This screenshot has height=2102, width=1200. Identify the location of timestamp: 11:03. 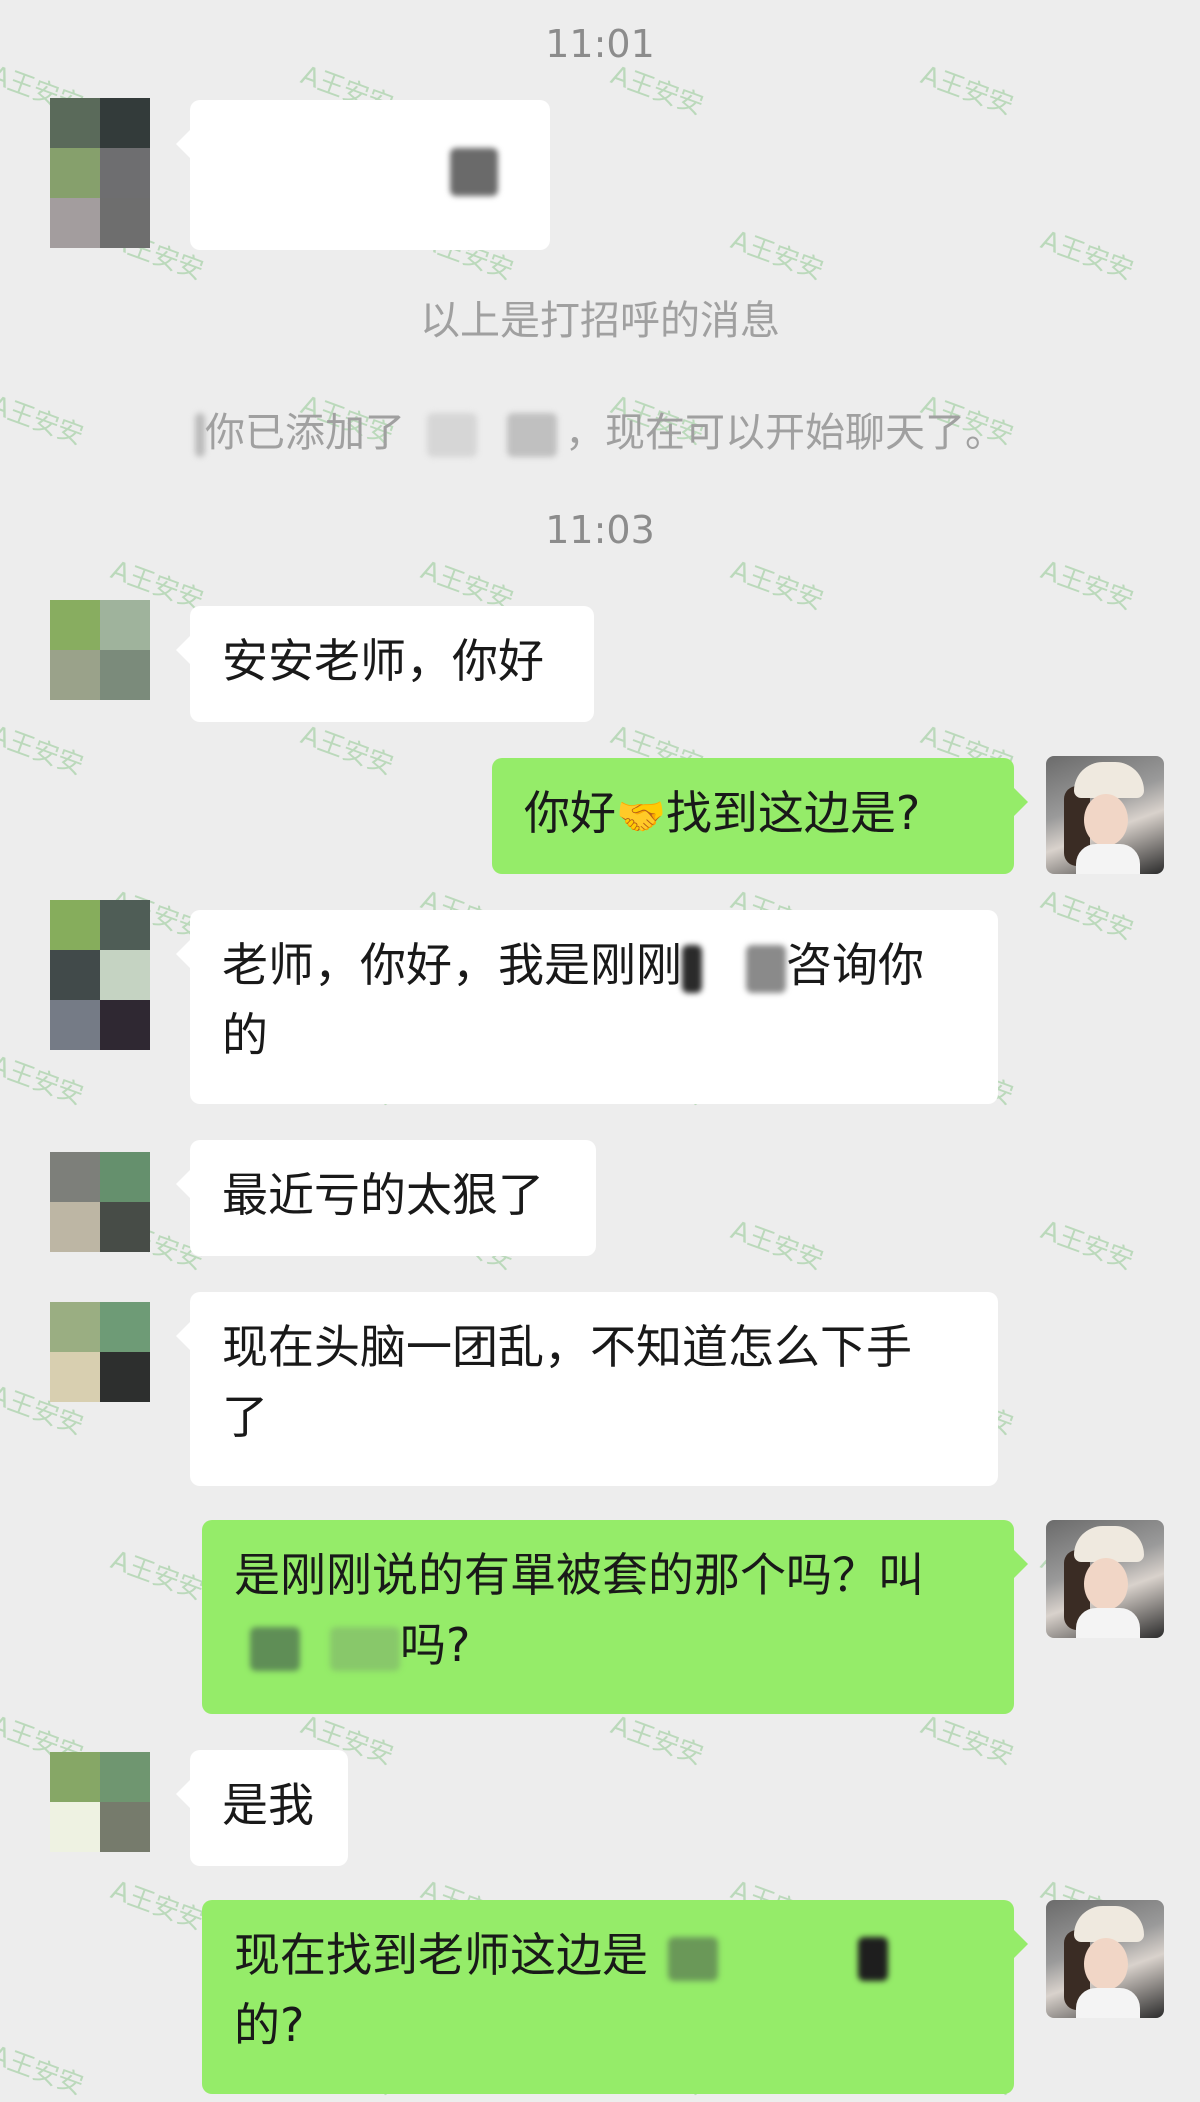
(600, 530).